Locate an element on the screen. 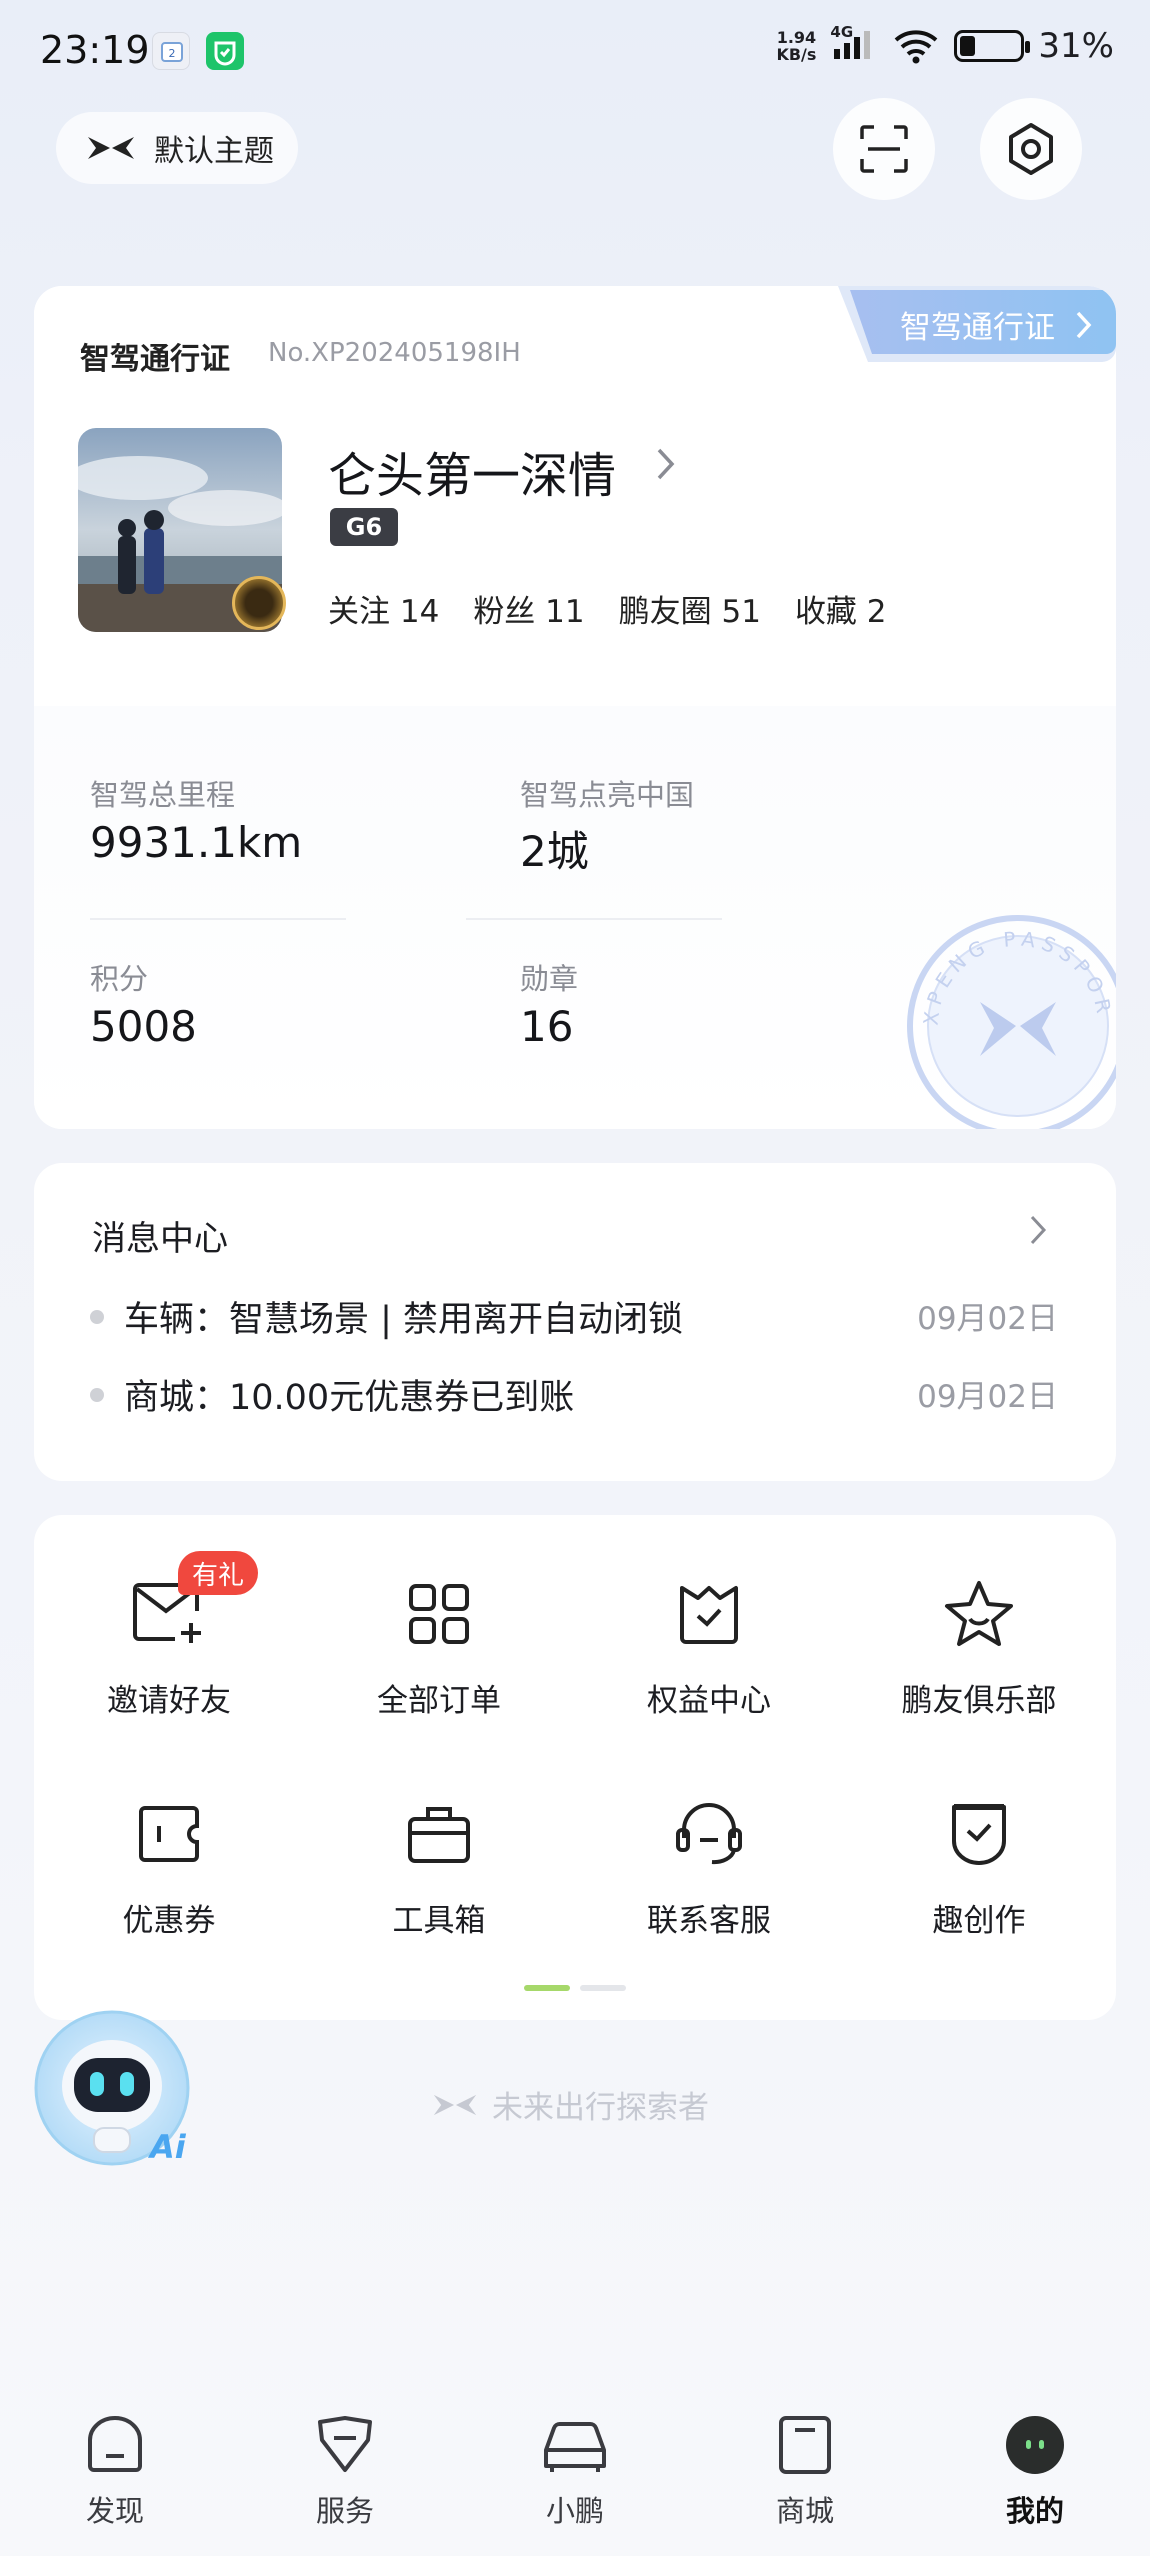 The height and width of the screenshot is (2556, 1150). bottom-tab-bar: 发现 服务 小鹏 商城 我的 is located at coordinates (575, 2468).